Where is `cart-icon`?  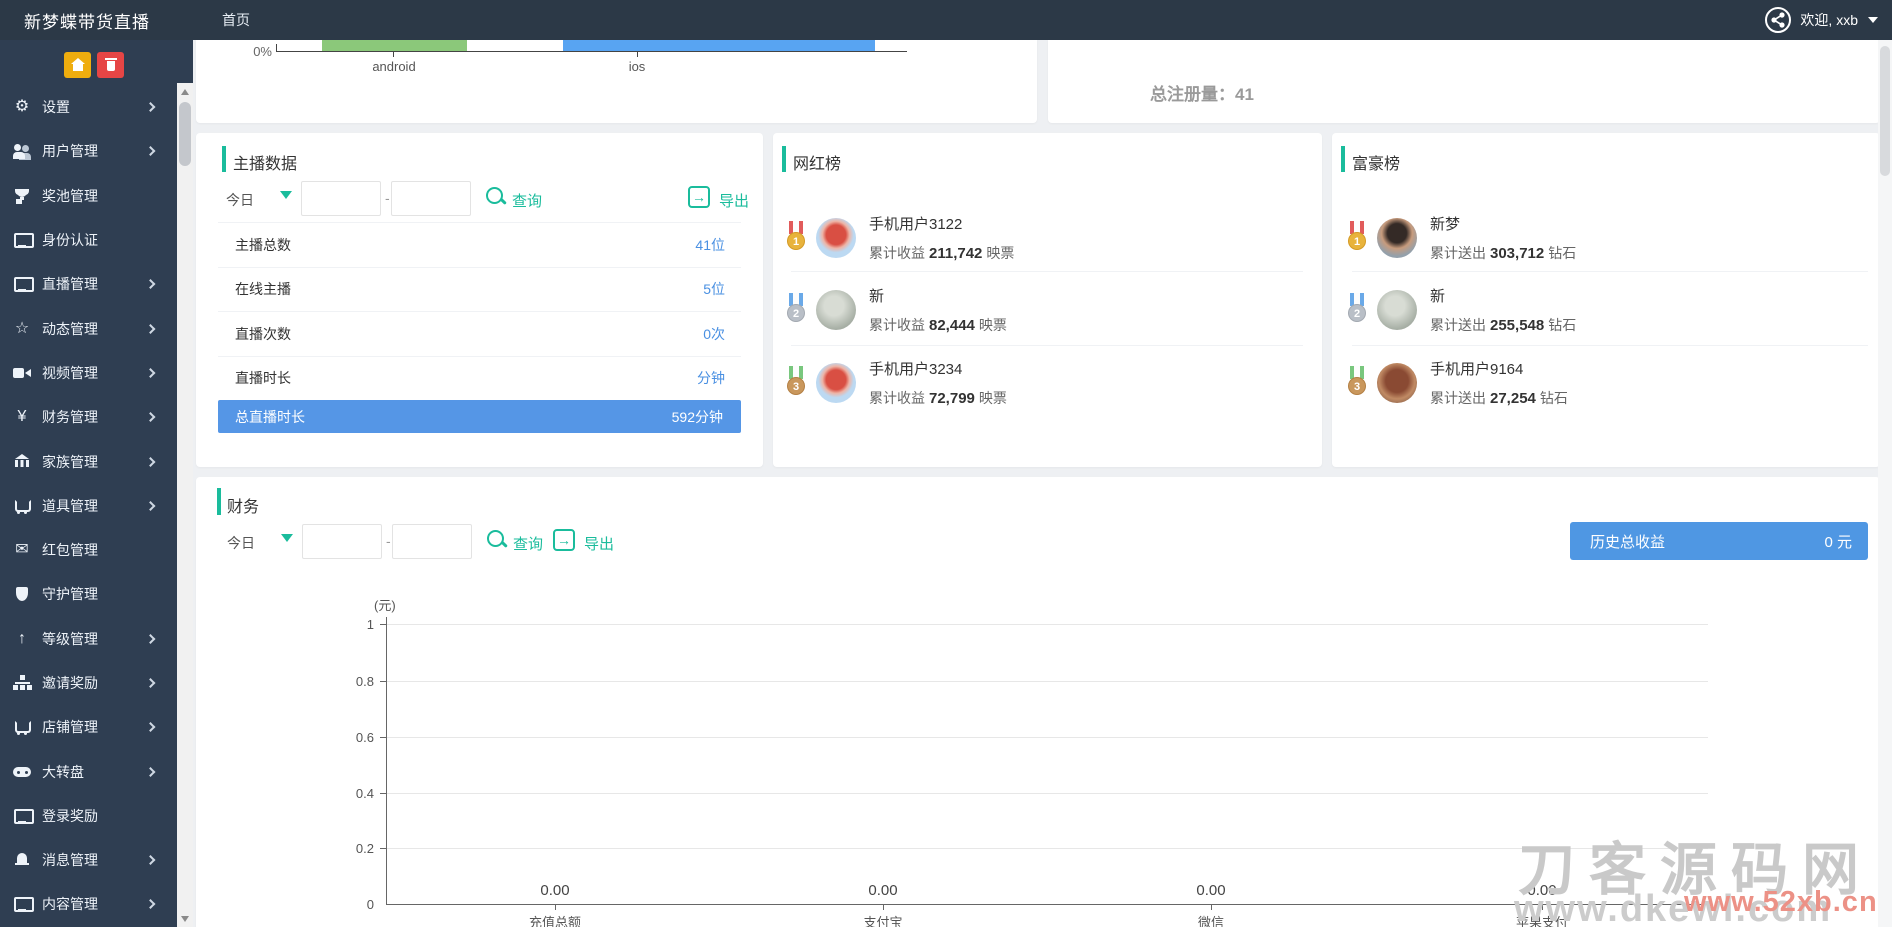
cart-icon is located at coordinates (22, 506).